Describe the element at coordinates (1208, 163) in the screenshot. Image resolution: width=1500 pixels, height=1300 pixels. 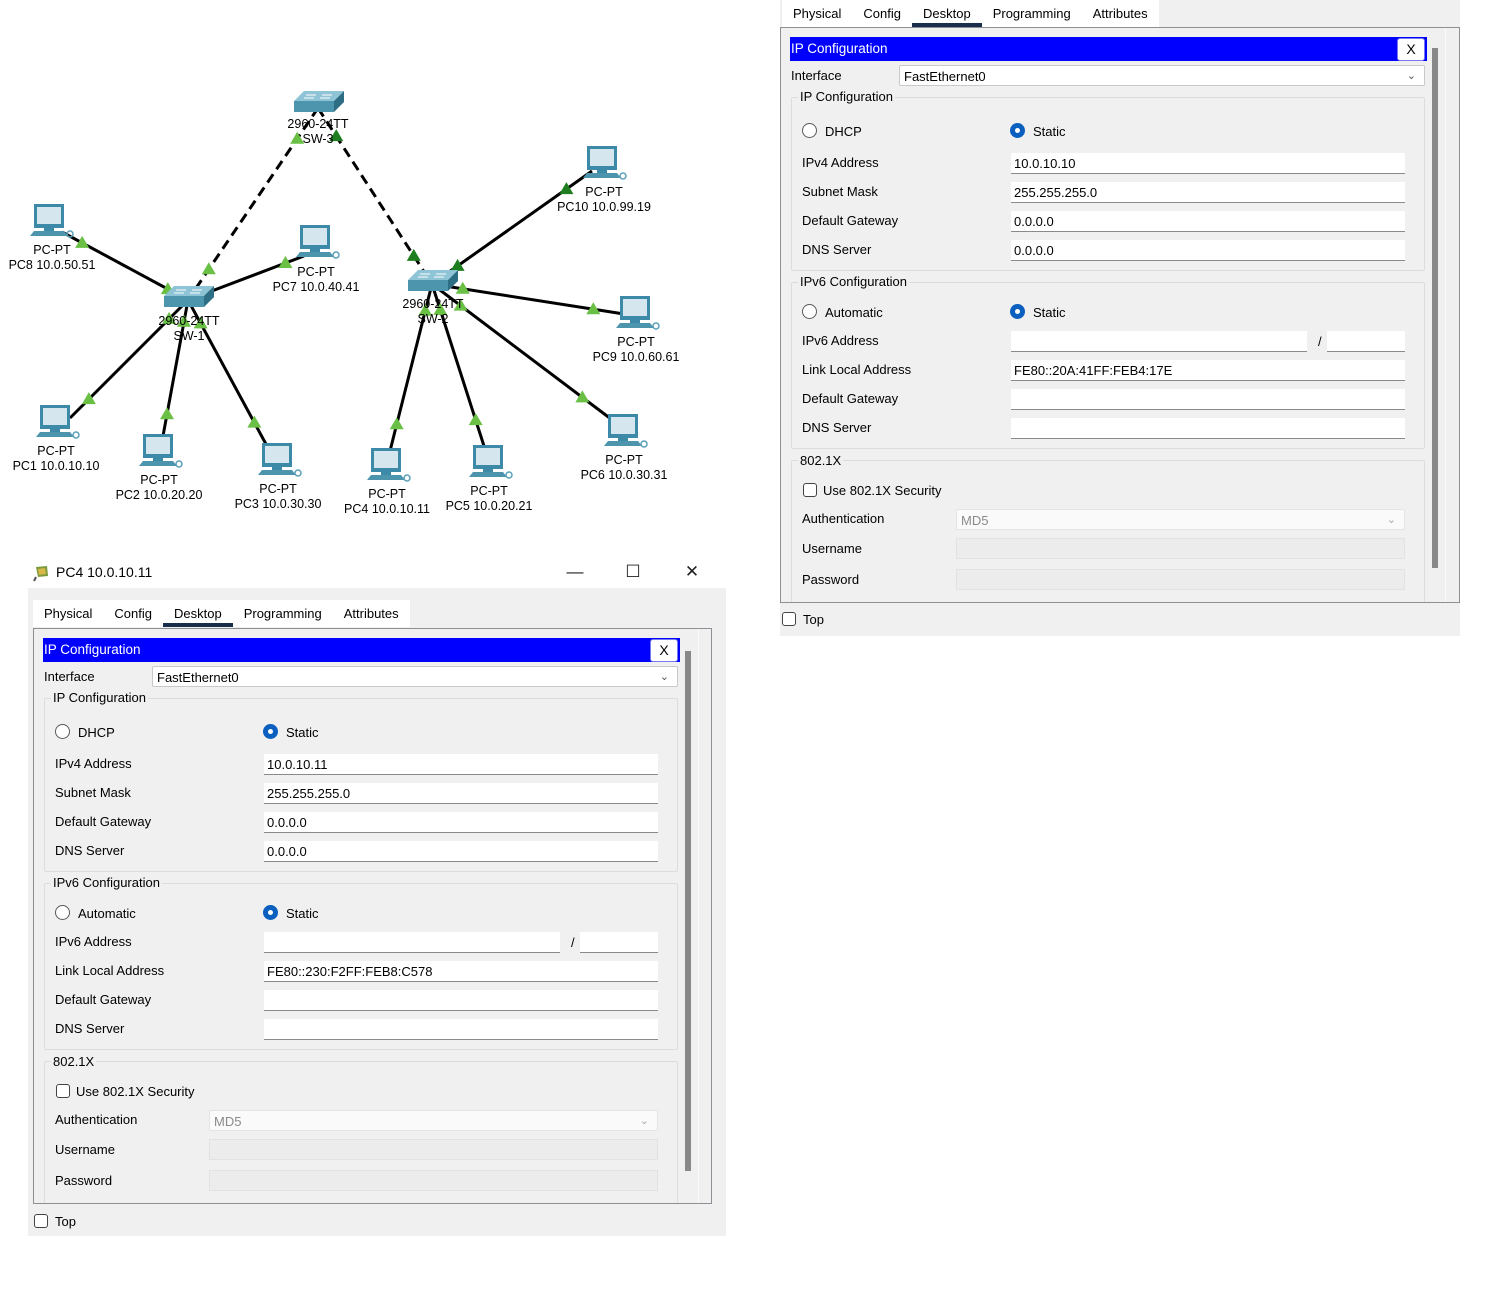
I see `ipv4-address-input: 10.0.10.10` at that location.